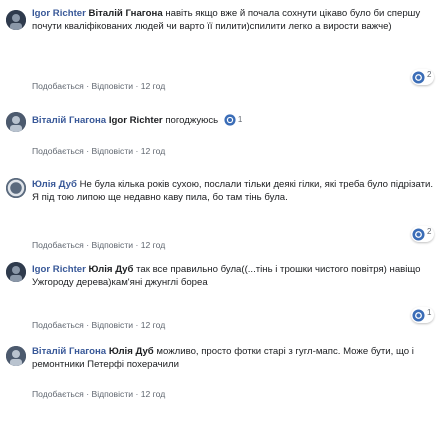 Image resolution: width=441 pixels, height=425 pixels. Describe the element at coordinates (190, 120) in the screenshot. I see `comment-message: погоджуюсь` at that location.